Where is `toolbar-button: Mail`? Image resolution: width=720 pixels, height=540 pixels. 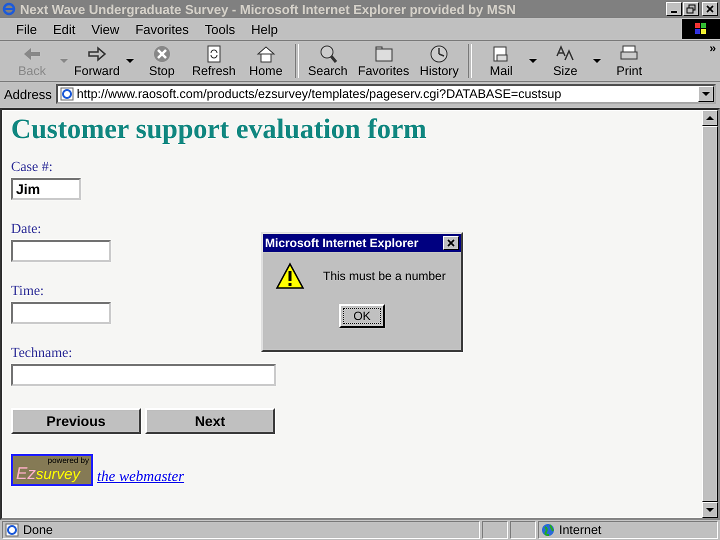
toolbar-button: Mail is located at coordinates (501, 61).